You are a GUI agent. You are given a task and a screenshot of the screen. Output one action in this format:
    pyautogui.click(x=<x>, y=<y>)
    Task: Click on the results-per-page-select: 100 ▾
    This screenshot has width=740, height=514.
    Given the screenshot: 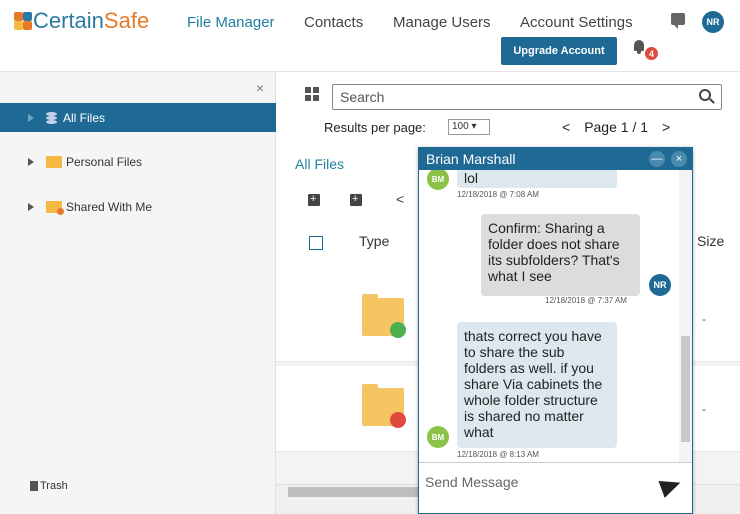 What is the action you would take?
    pyautogui.click(x=469, y=127)
    